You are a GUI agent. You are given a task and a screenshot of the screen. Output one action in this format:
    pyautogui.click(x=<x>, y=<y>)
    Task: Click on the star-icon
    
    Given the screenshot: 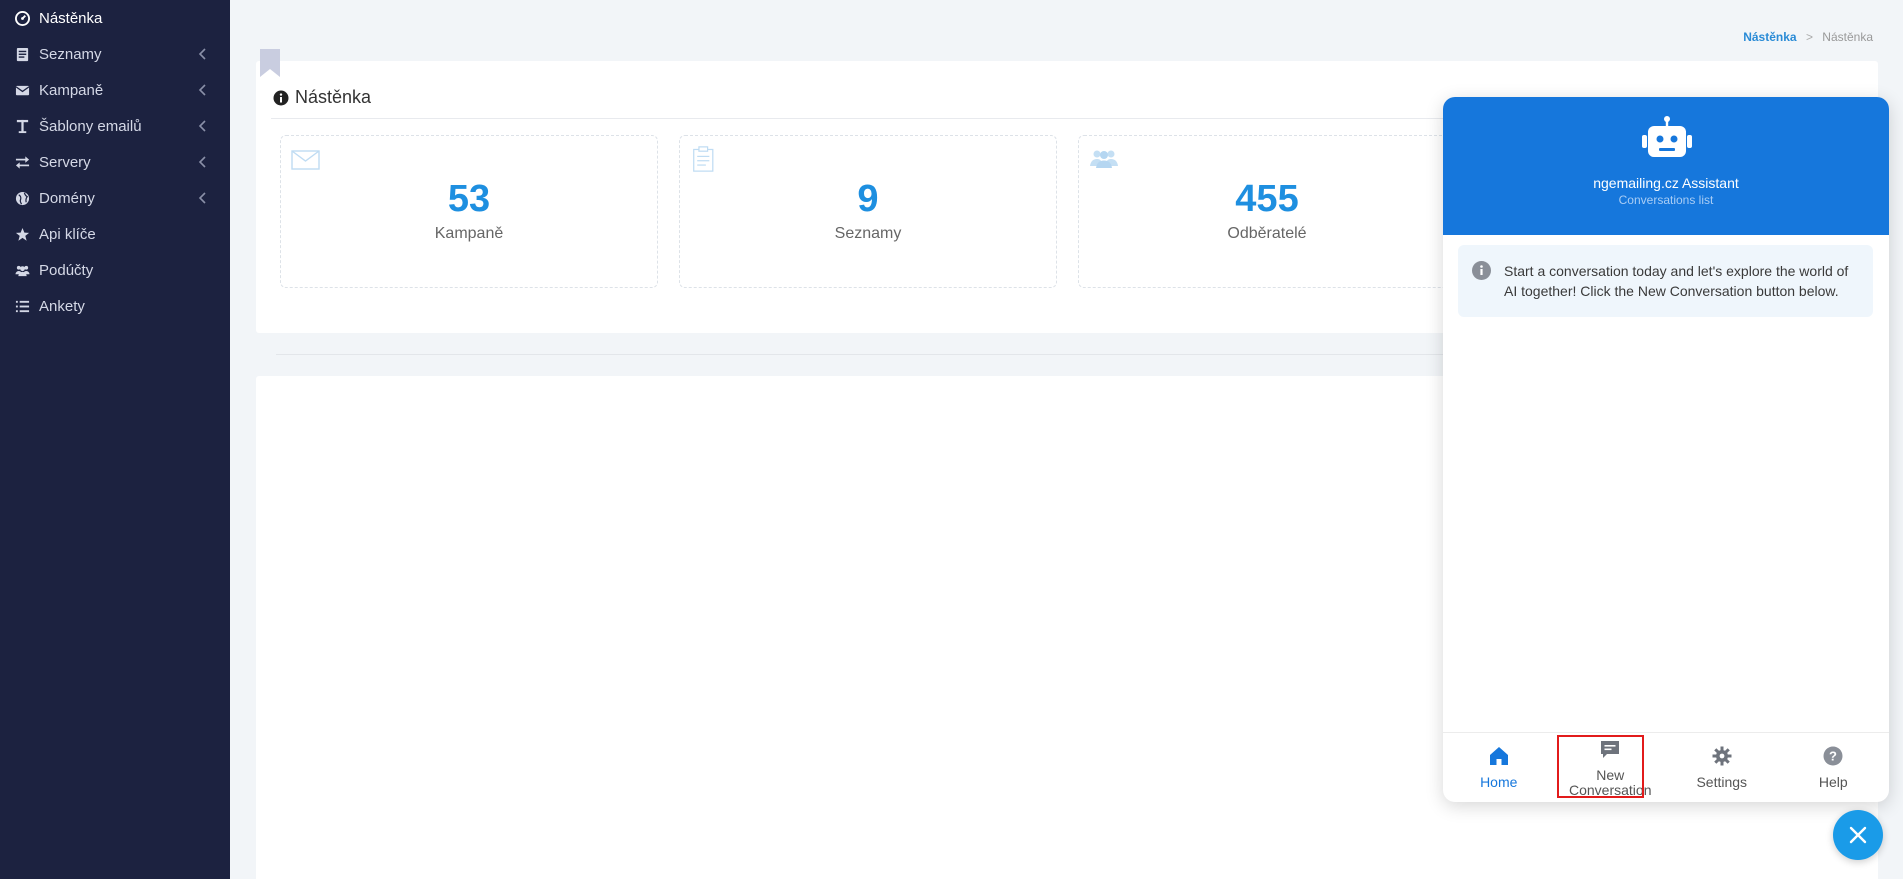 What is the action you would take?
    pyautogui.click(x=22, y=234)
    